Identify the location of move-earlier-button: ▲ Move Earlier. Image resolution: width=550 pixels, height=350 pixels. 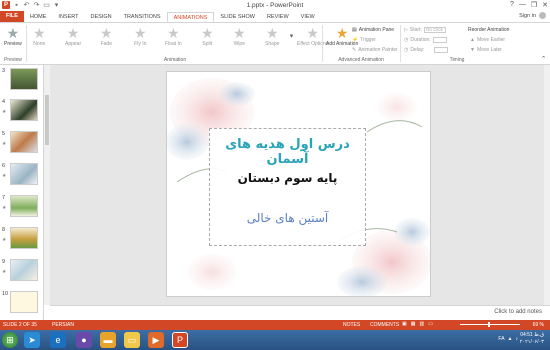
(487, 40).